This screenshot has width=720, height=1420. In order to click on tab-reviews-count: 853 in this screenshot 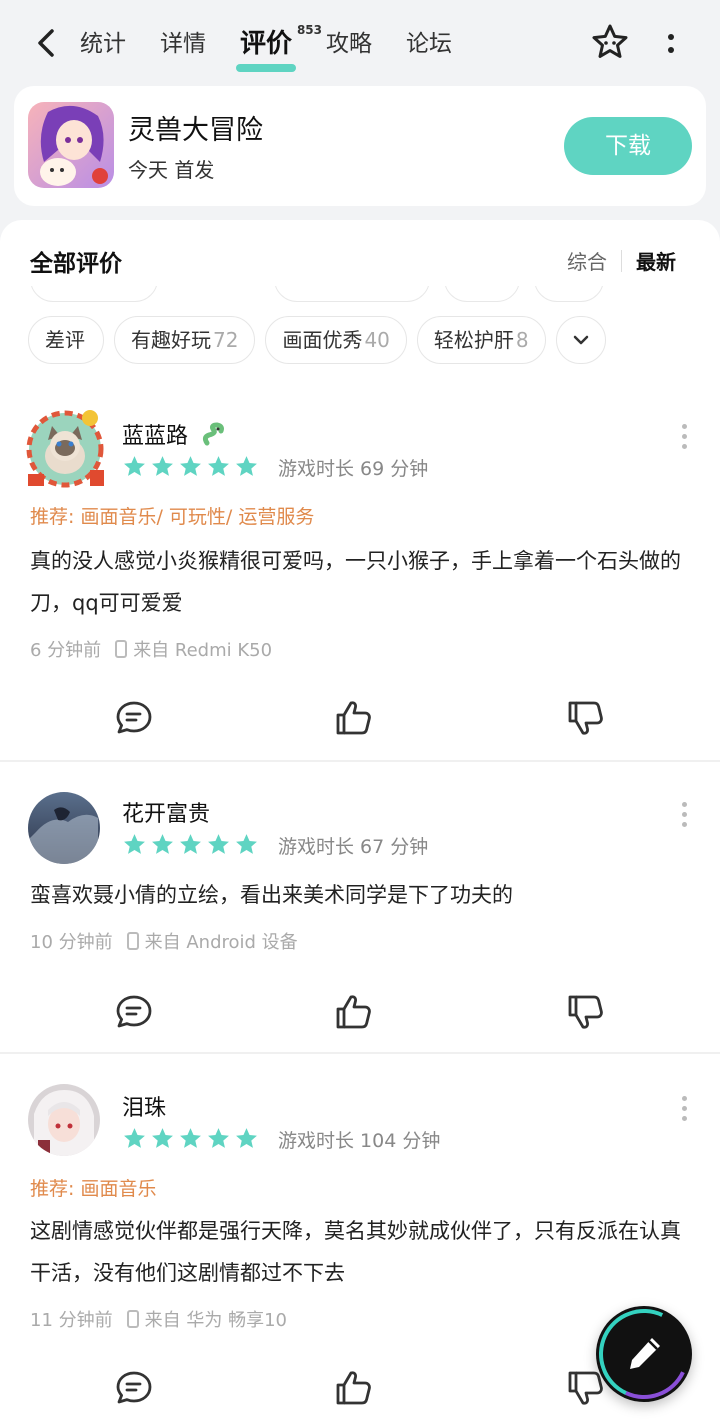, I will do `click(309, 30)`.